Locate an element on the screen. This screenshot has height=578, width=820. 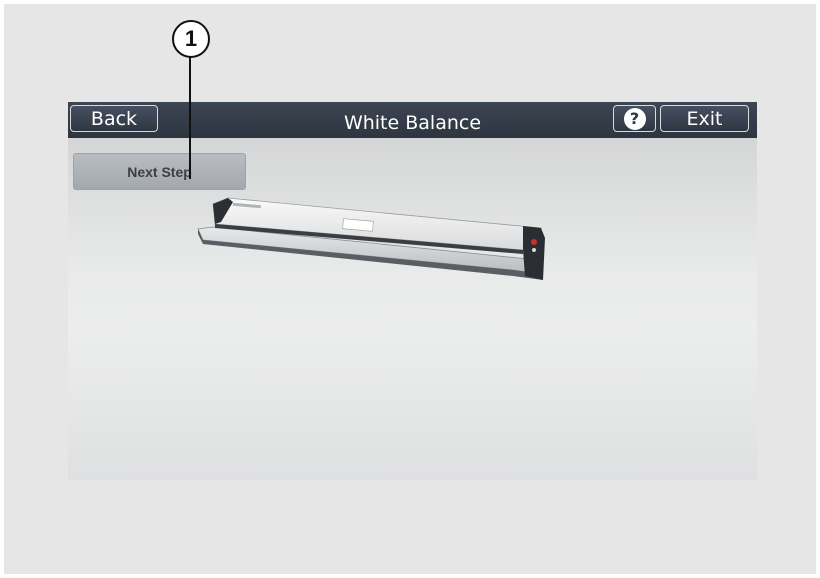
exit-button: Exit is located at coordinates (704, 118).